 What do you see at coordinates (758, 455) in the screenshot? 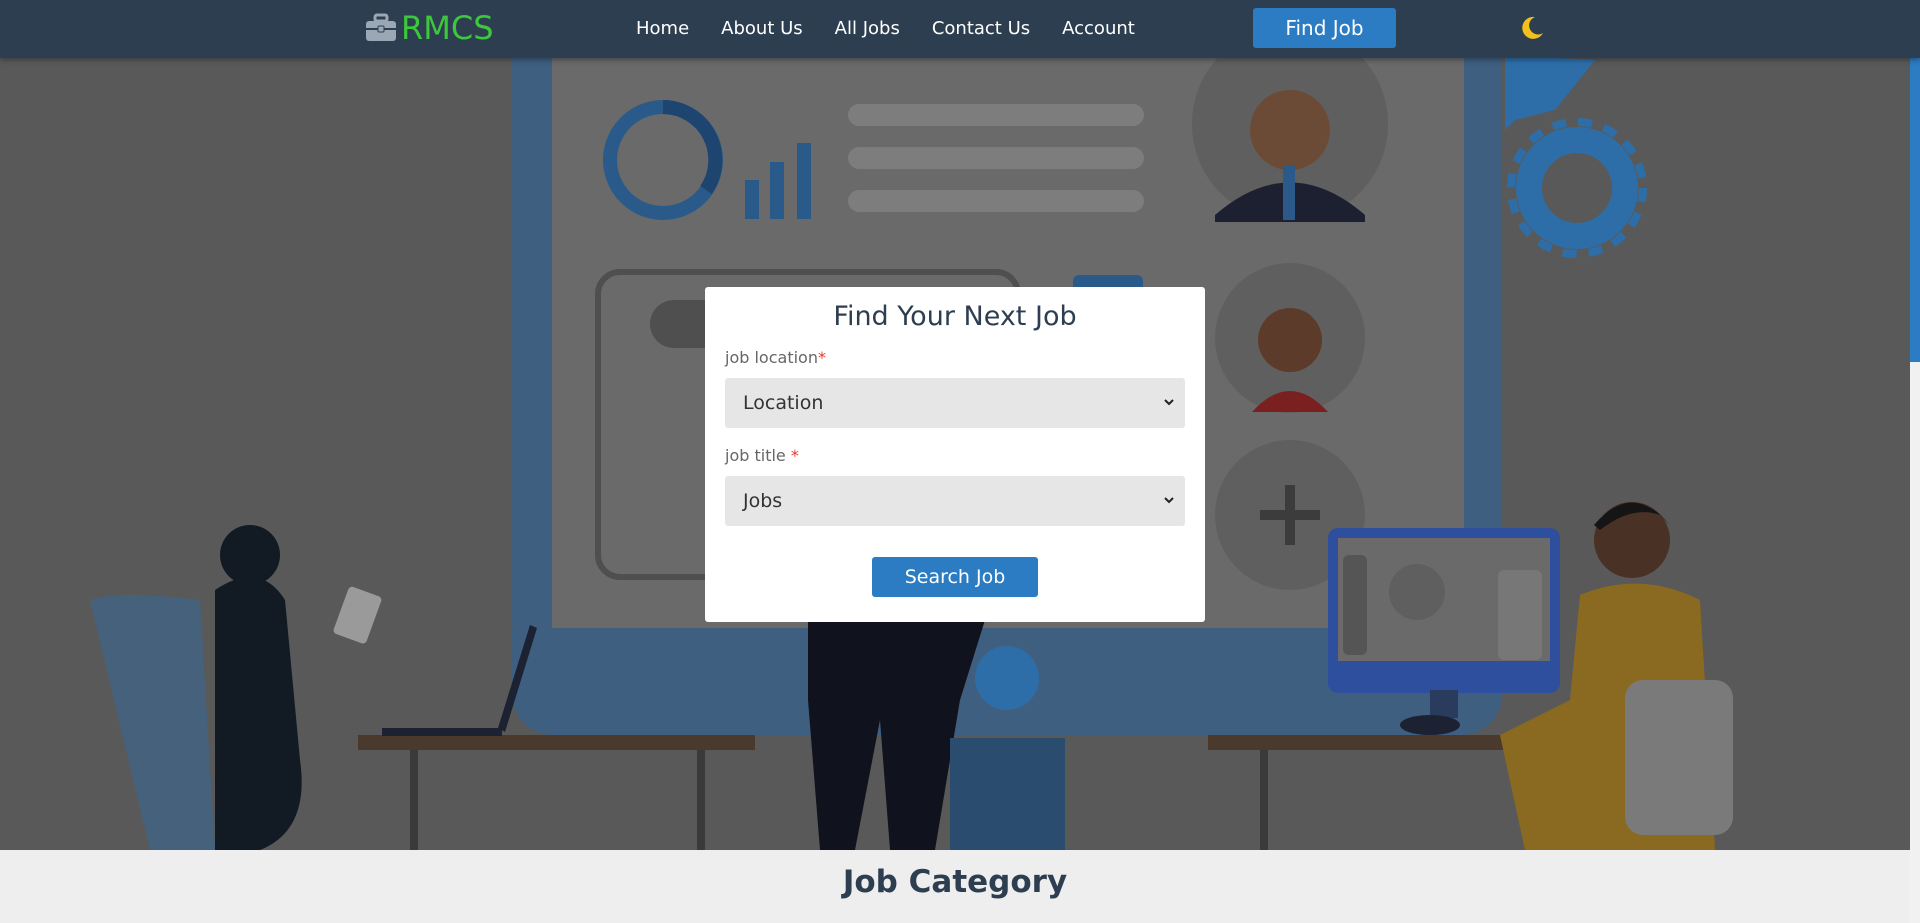
I see `job-title-label-text: job title` at bounding box center [758, 455].